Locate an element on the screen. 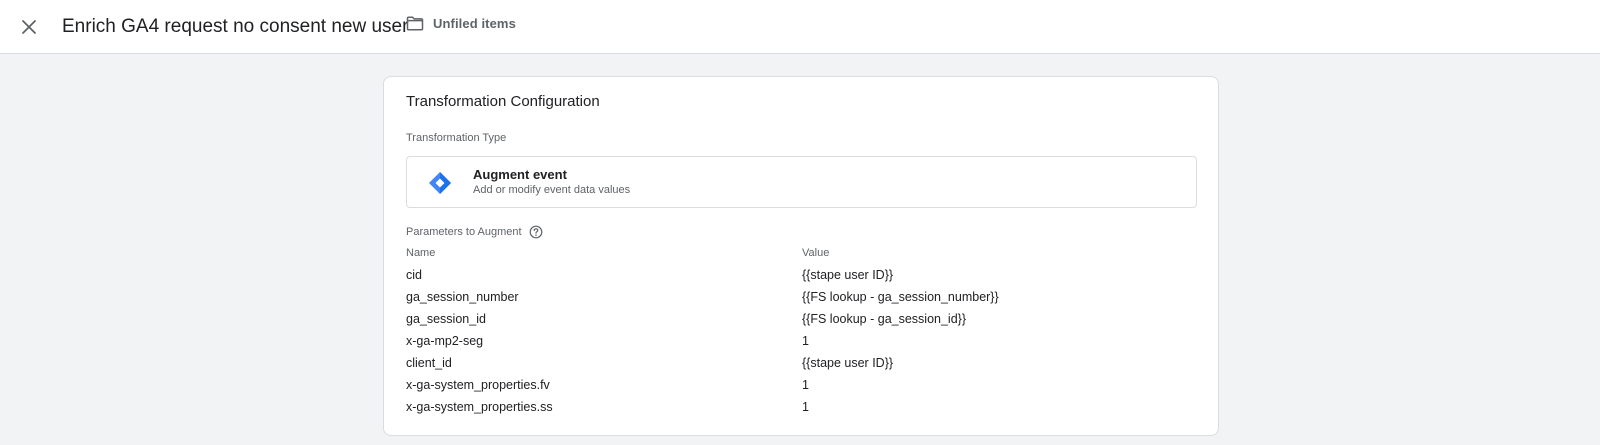 This screenshot has width=1600, height=445. parameters-section-label: Parameters to Augment is located at coordinates (474, 232).